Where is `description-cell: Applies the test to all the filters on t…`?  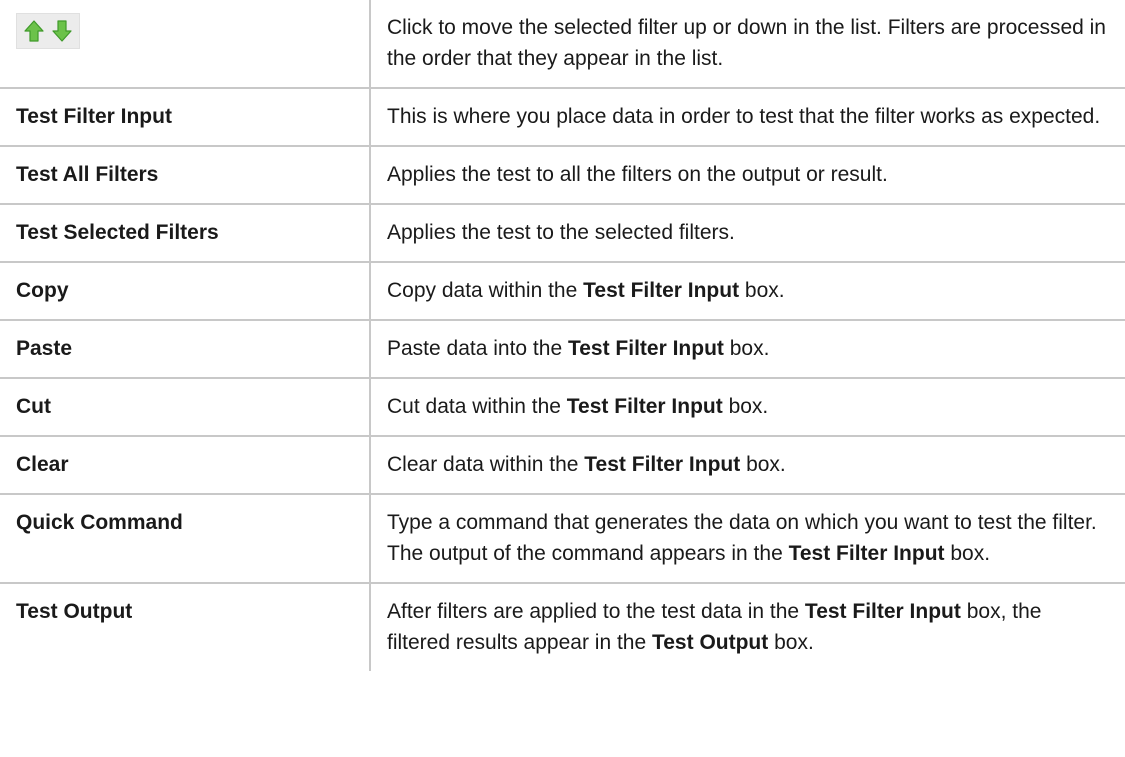 description-cell: Applies the test to all the filters on t… is located at coordinates (747, 175).